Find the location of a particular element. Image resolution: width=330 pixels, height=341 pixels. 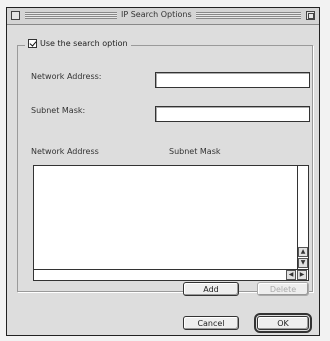

scroll-down-icon: ▼ is located at coordinates (303, 263).